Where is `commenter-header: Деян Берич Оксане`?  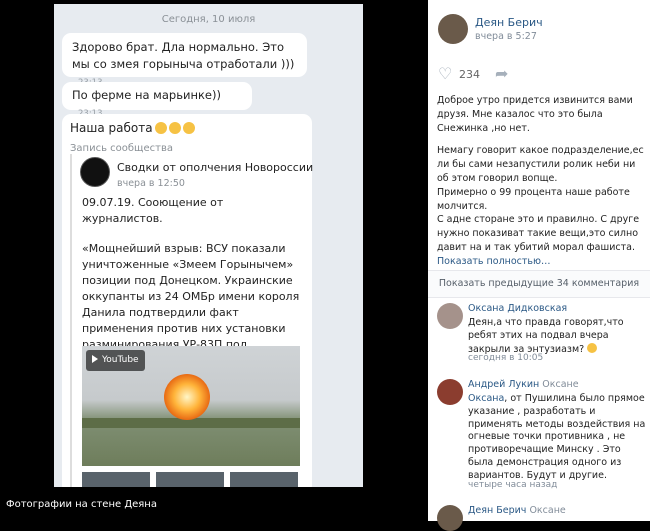 commenter-header: Деян Берич Оксане is located at coordinates (517, 510).